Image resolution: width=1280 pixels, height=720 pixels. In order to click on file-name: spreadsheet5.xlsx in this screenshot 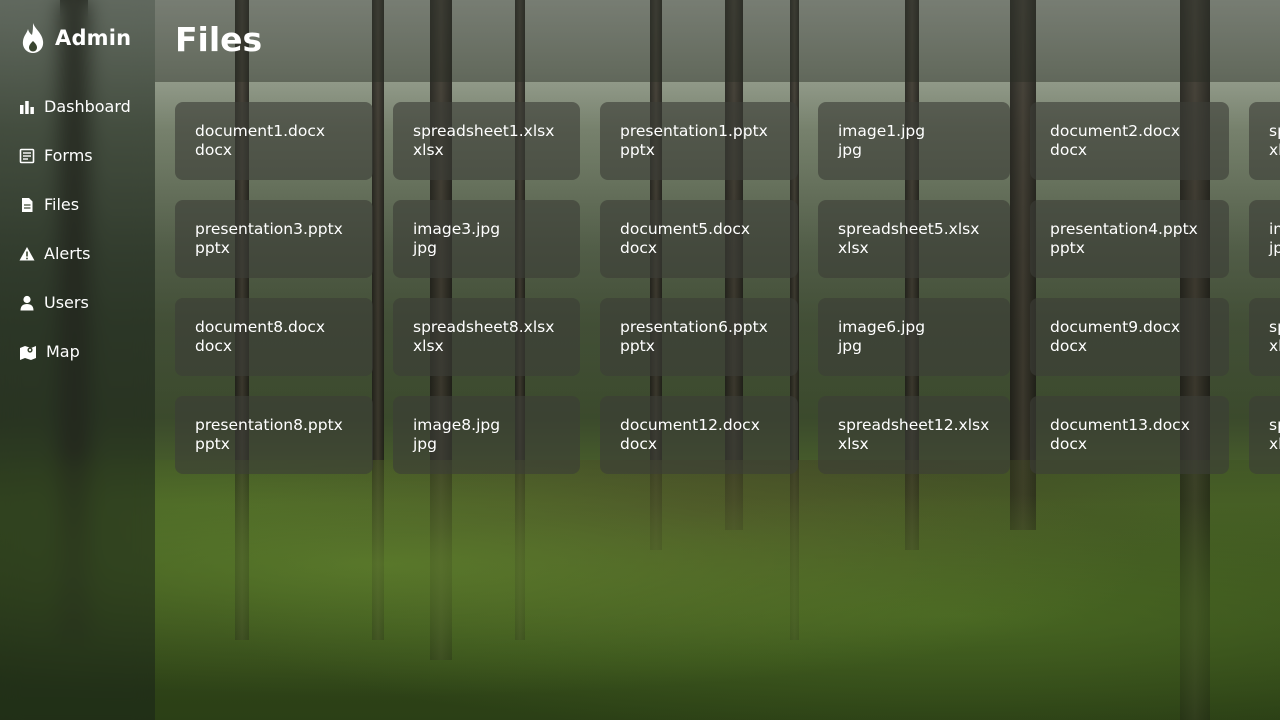, I will do `click(909, 229)`.